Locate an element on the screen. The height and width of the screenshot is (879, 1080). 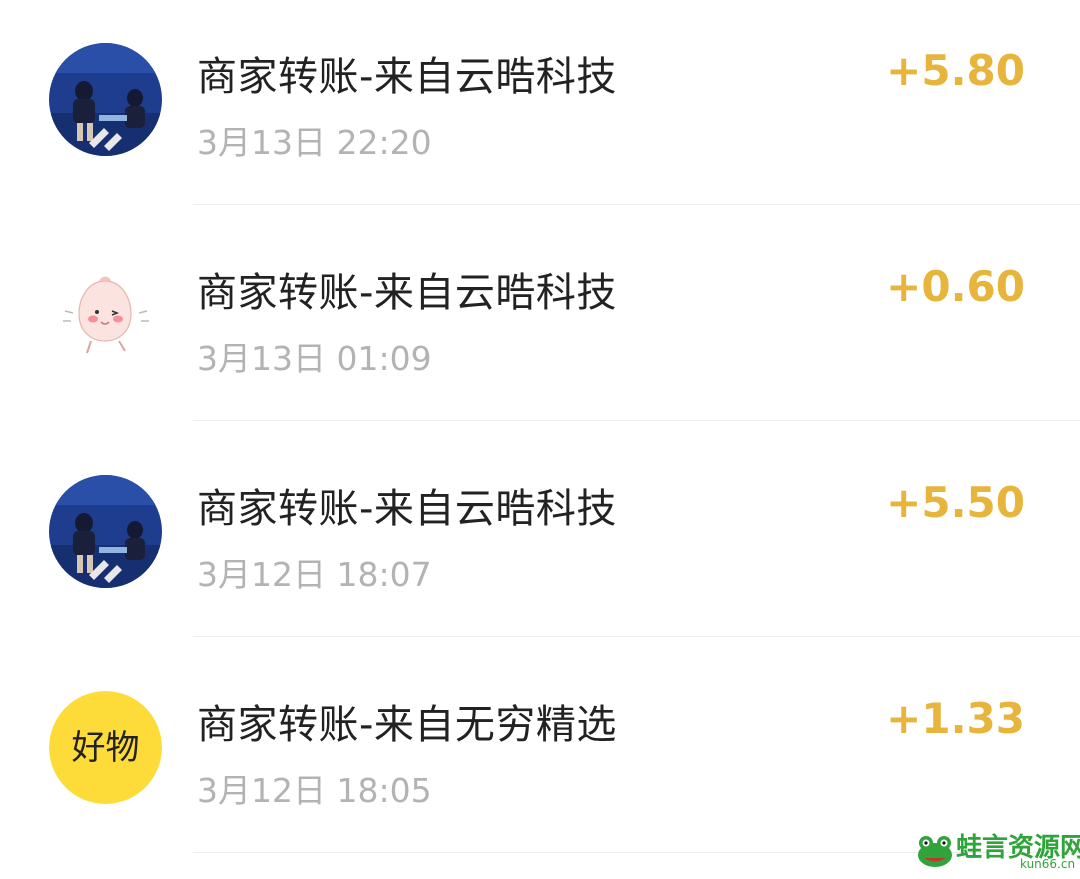
transaction-amount: +1.33 is located at coordinates (955, 718).